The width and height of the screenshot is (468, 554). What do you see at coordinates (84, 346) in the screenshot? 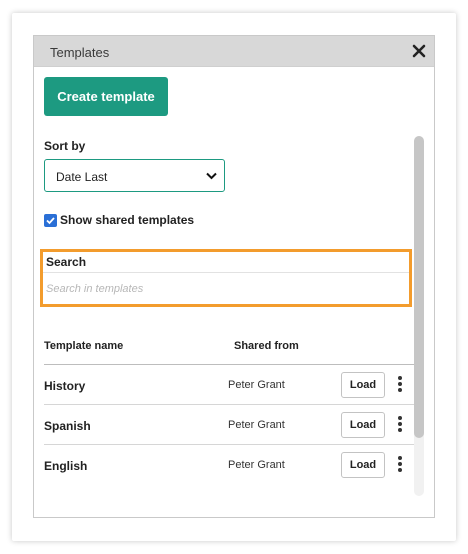
I see `column-header-template-name: Template name` at bounding box center [84, 346].